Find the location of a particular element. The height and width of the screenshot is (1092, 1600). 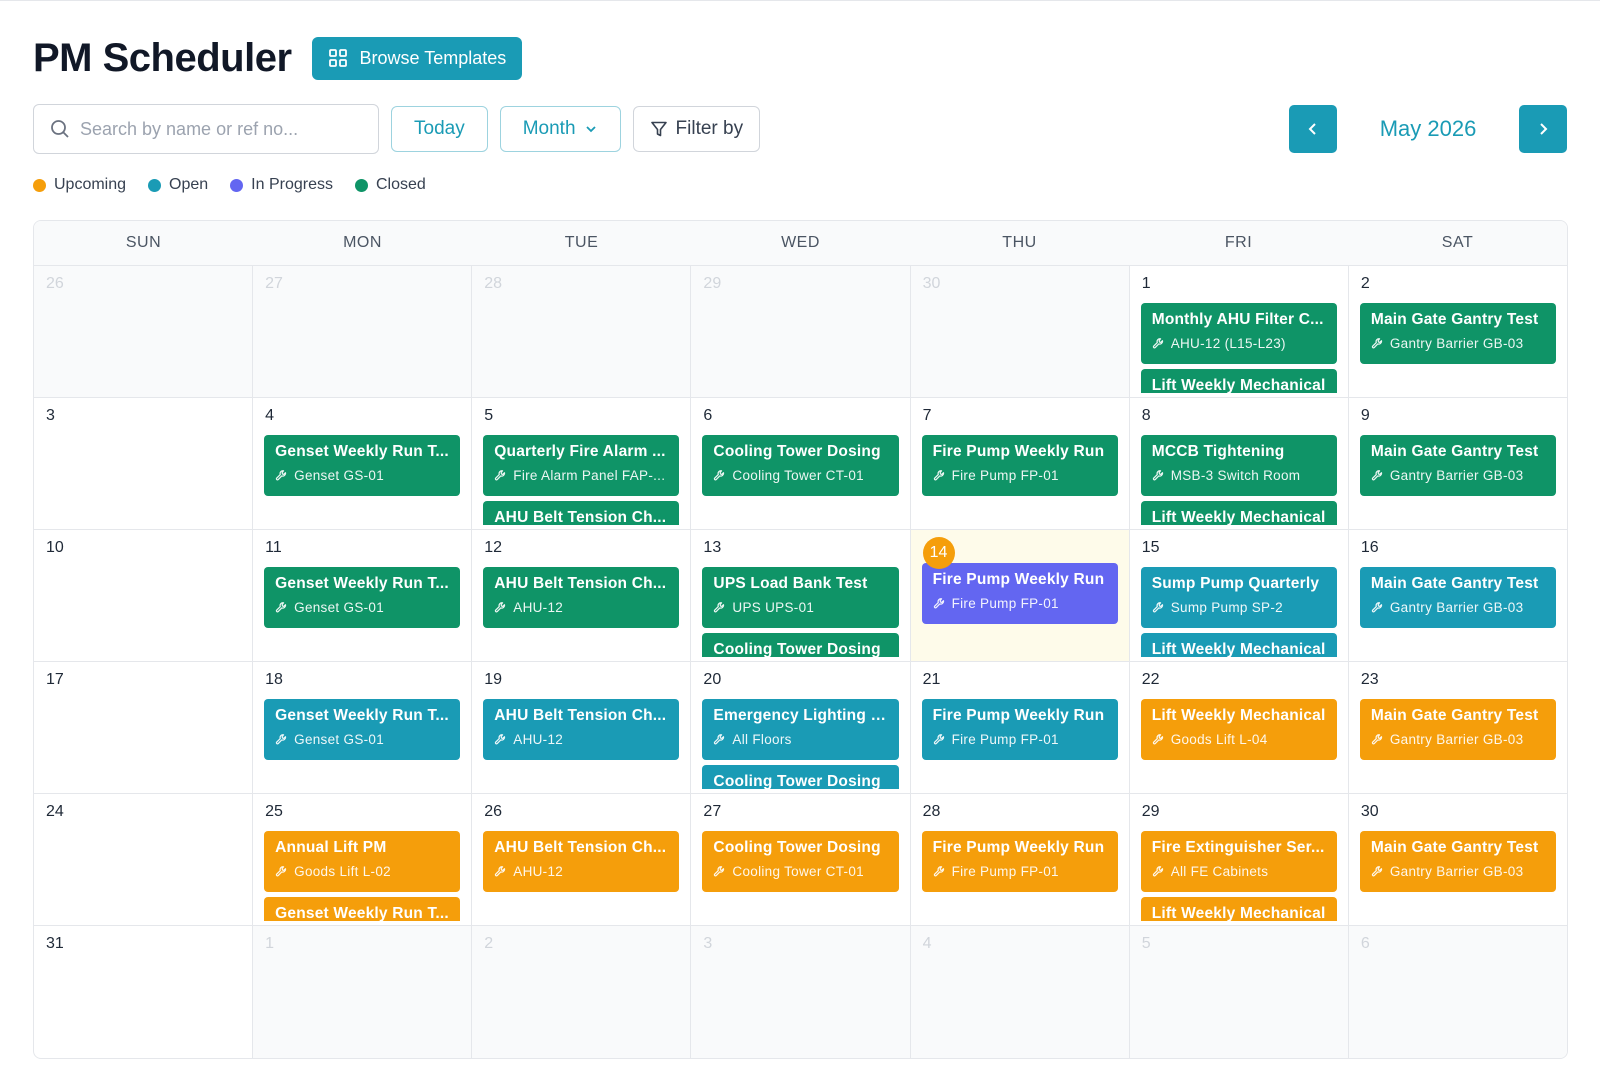

day-events: Cooling Tower Dosing Cooling Tower CT-01 is located at coordinates (800, 480).